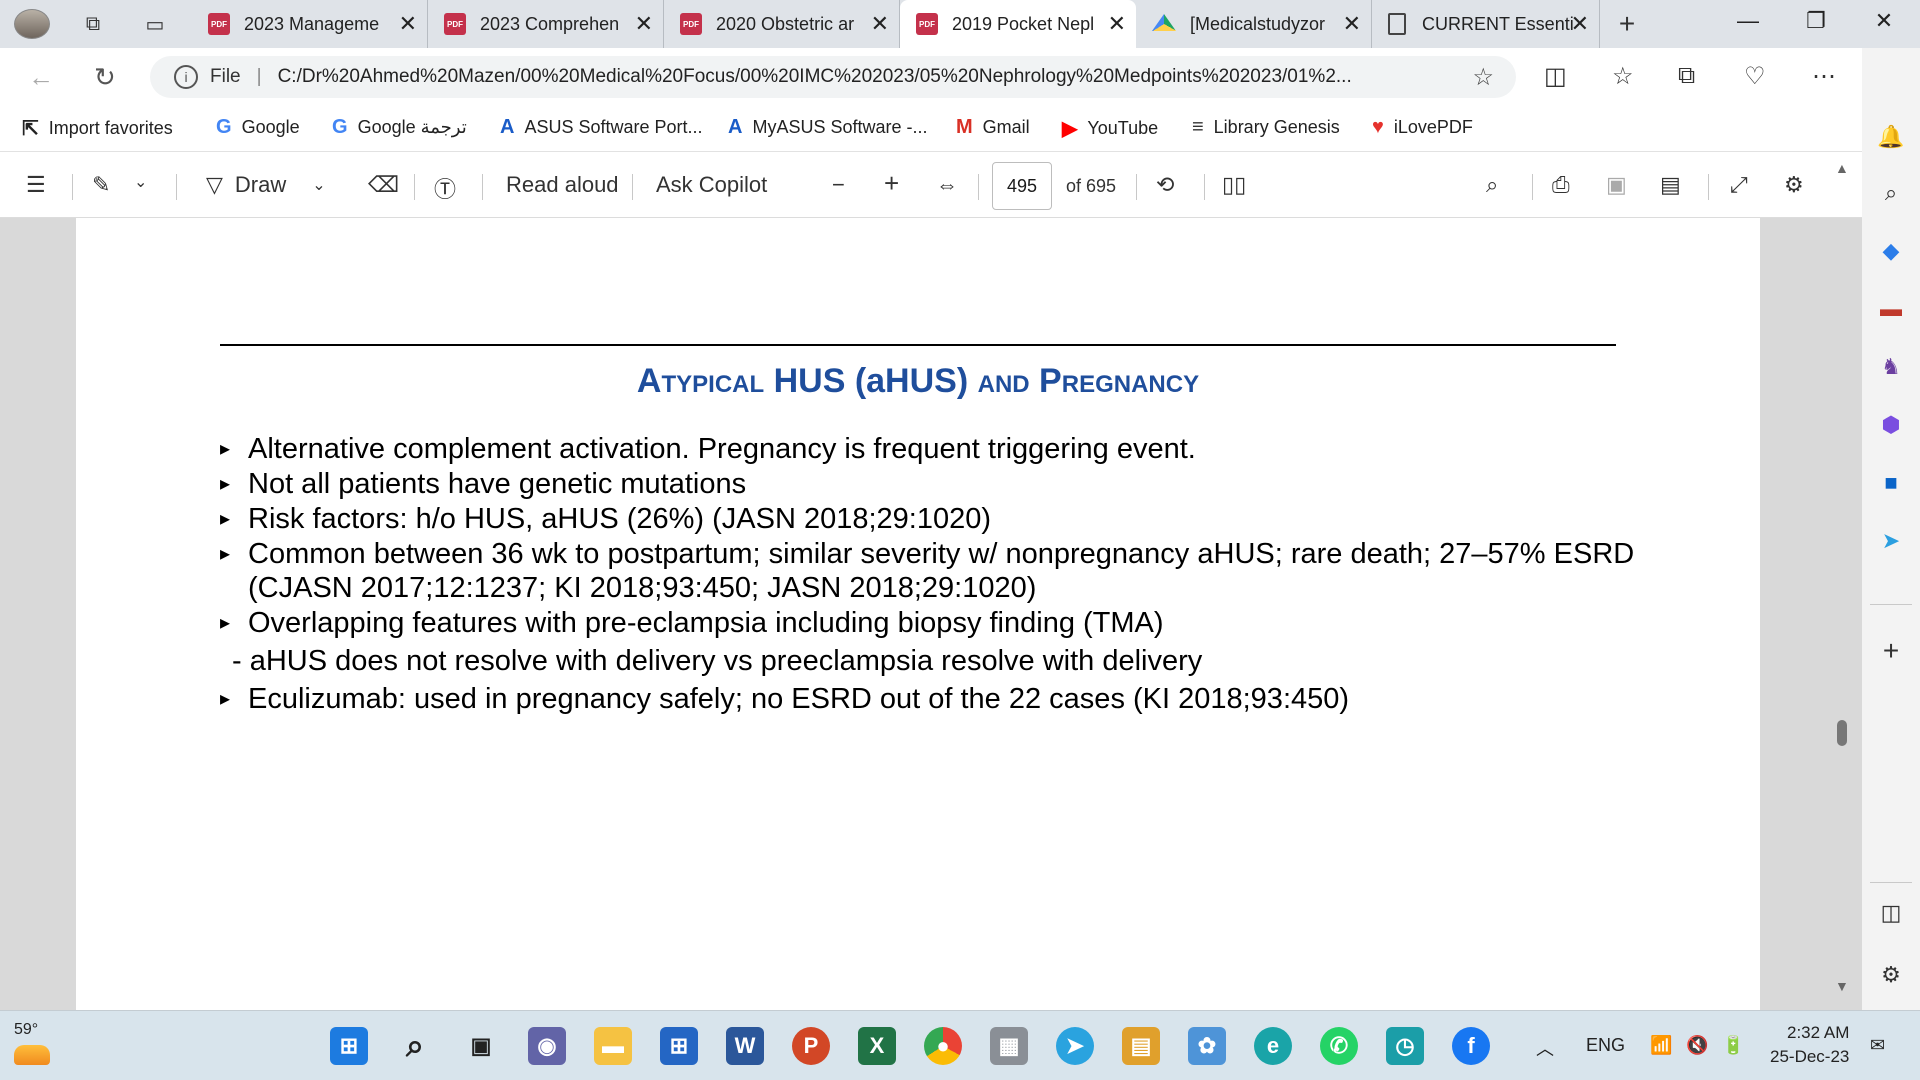  Describe the element at coordinates (1018, 24) in the screenshot. I see `tab-2019-pocket-nephrology: PDF 2019 Pocket Nepl ✕` at that location.